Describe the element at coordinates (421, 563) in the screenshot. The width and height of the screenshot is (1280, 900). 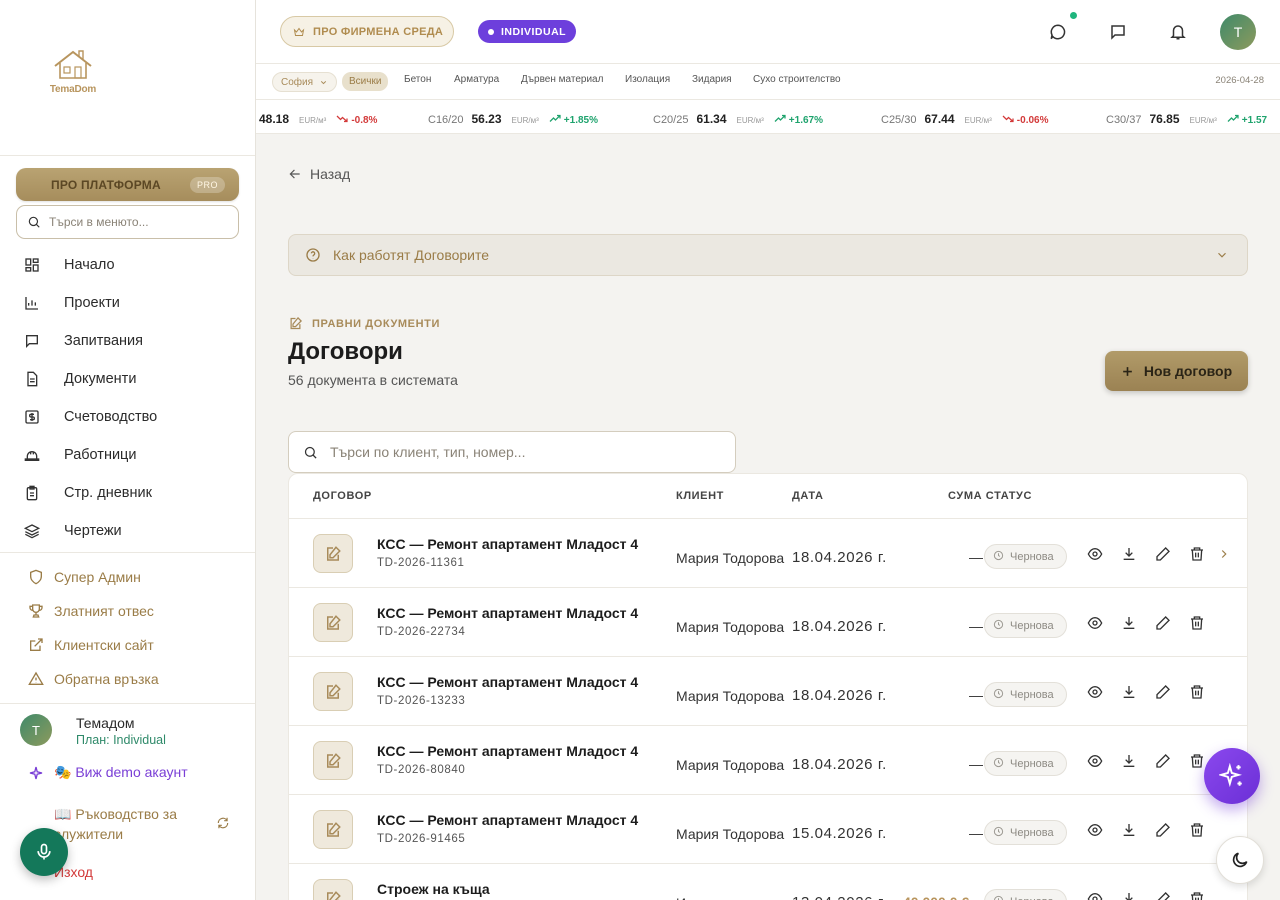
I see `contract-number: TD-2026-11361` at that location.